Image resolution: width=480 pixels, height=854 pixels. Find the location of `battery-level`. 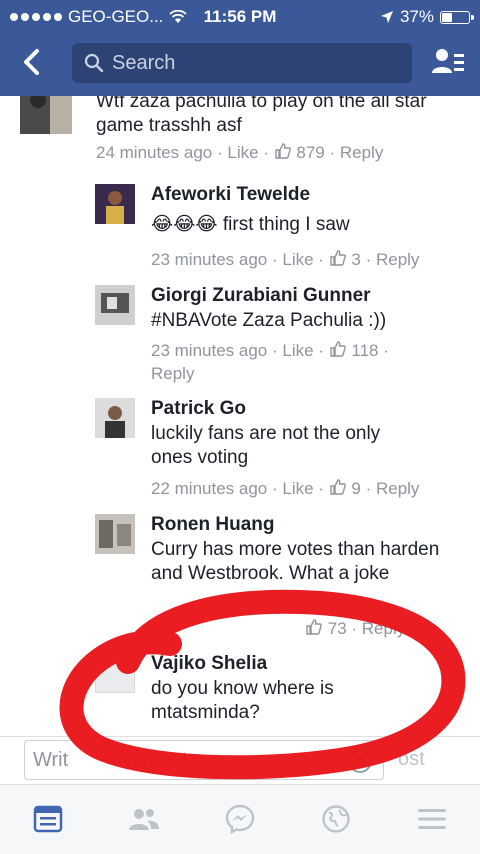

battery-level is located at coordinates (447, 17).